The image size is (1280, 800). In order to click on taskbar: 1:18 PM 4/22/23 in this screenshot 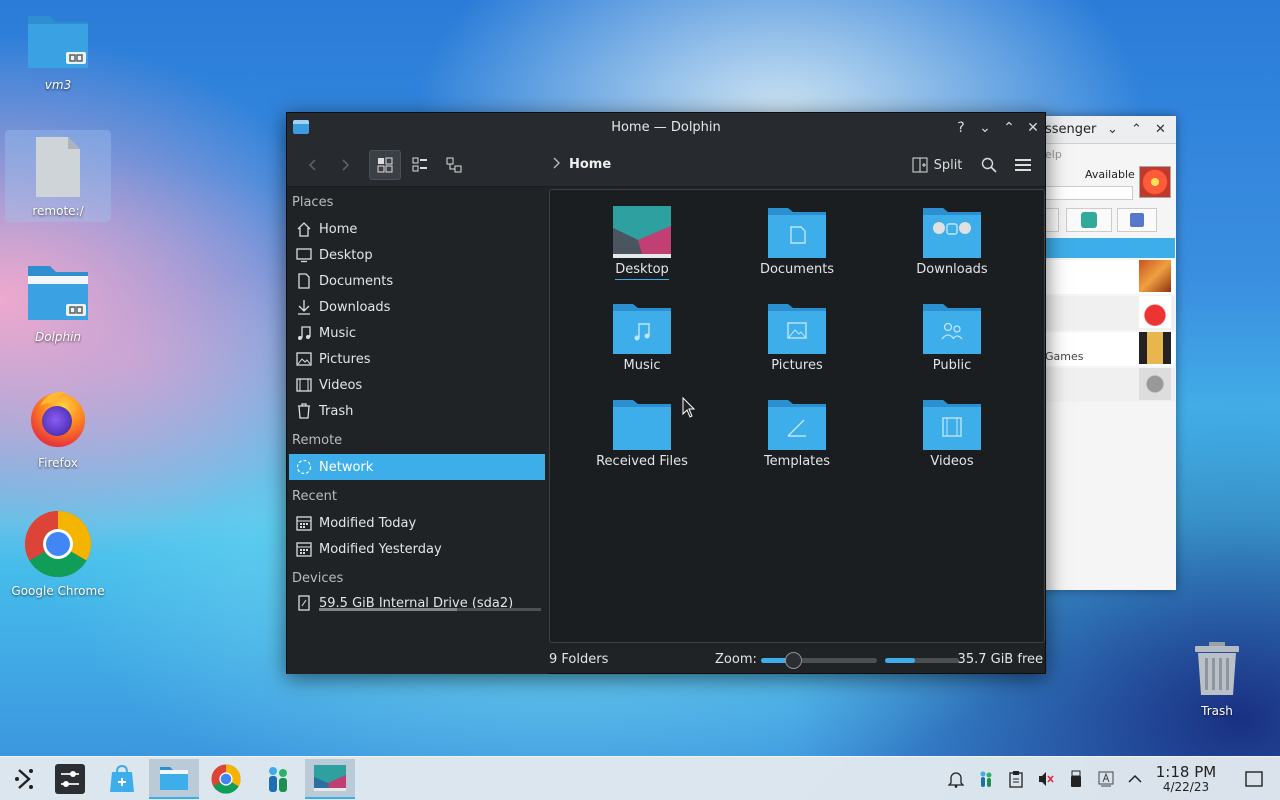, I will do `click(640, 778)`.